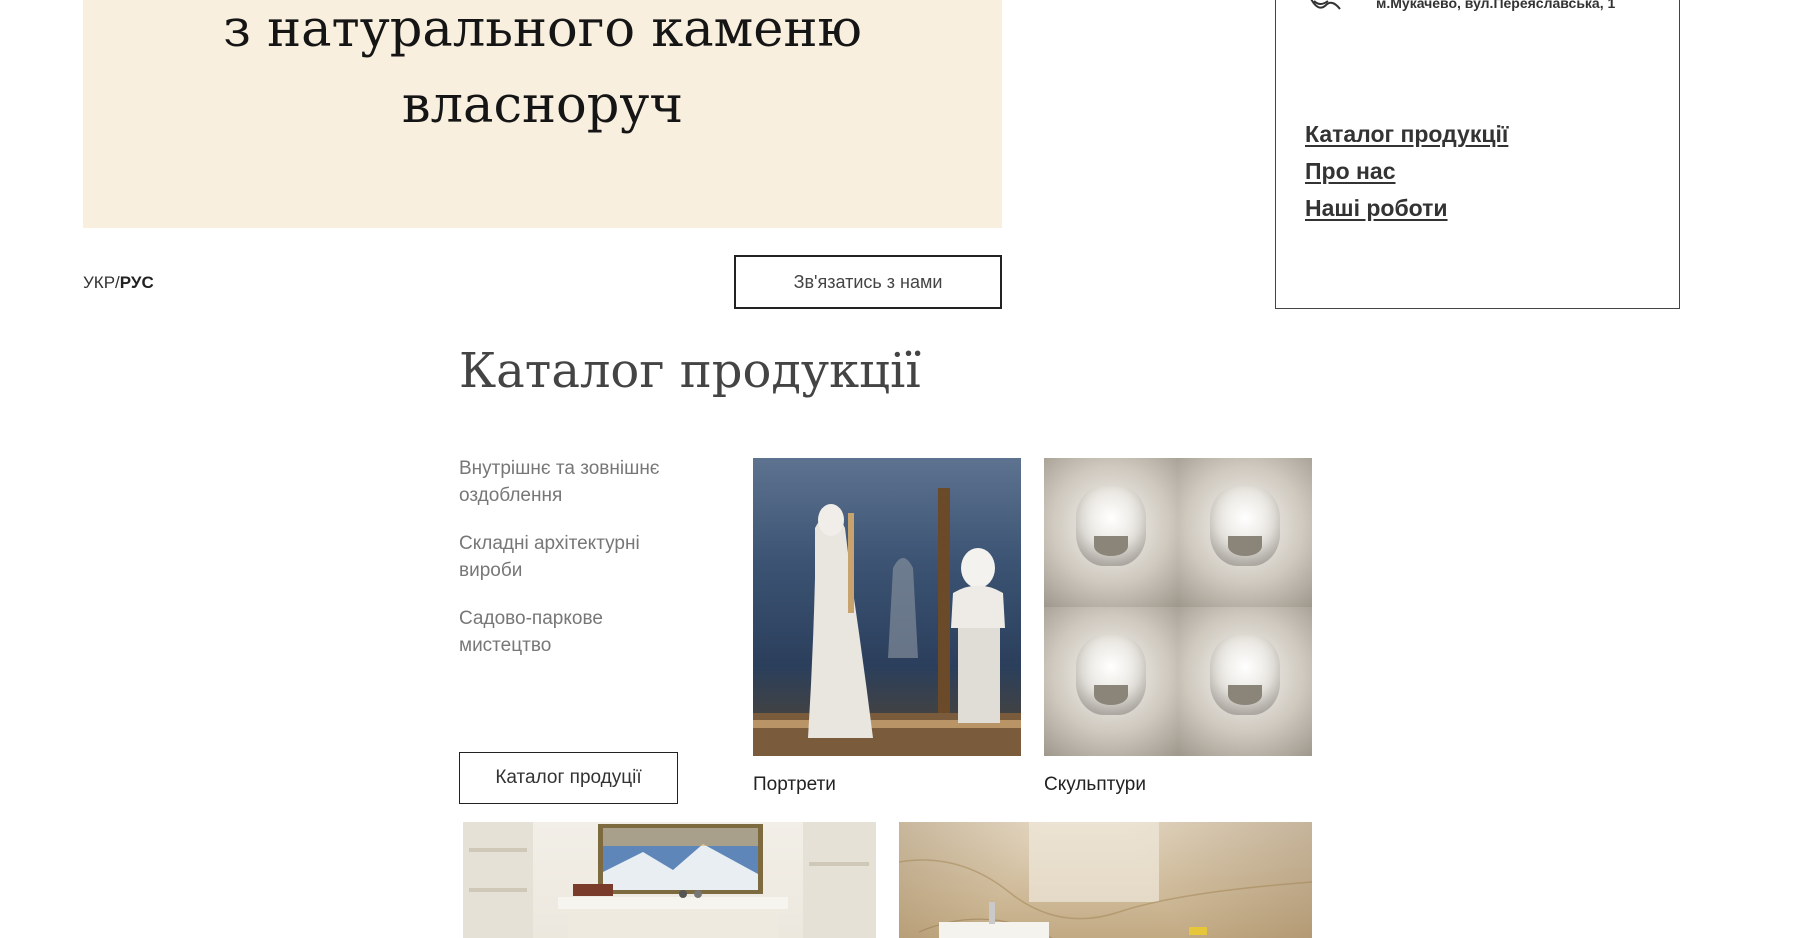  I want to click on nav-item: Про нас, so click(1406, 171).